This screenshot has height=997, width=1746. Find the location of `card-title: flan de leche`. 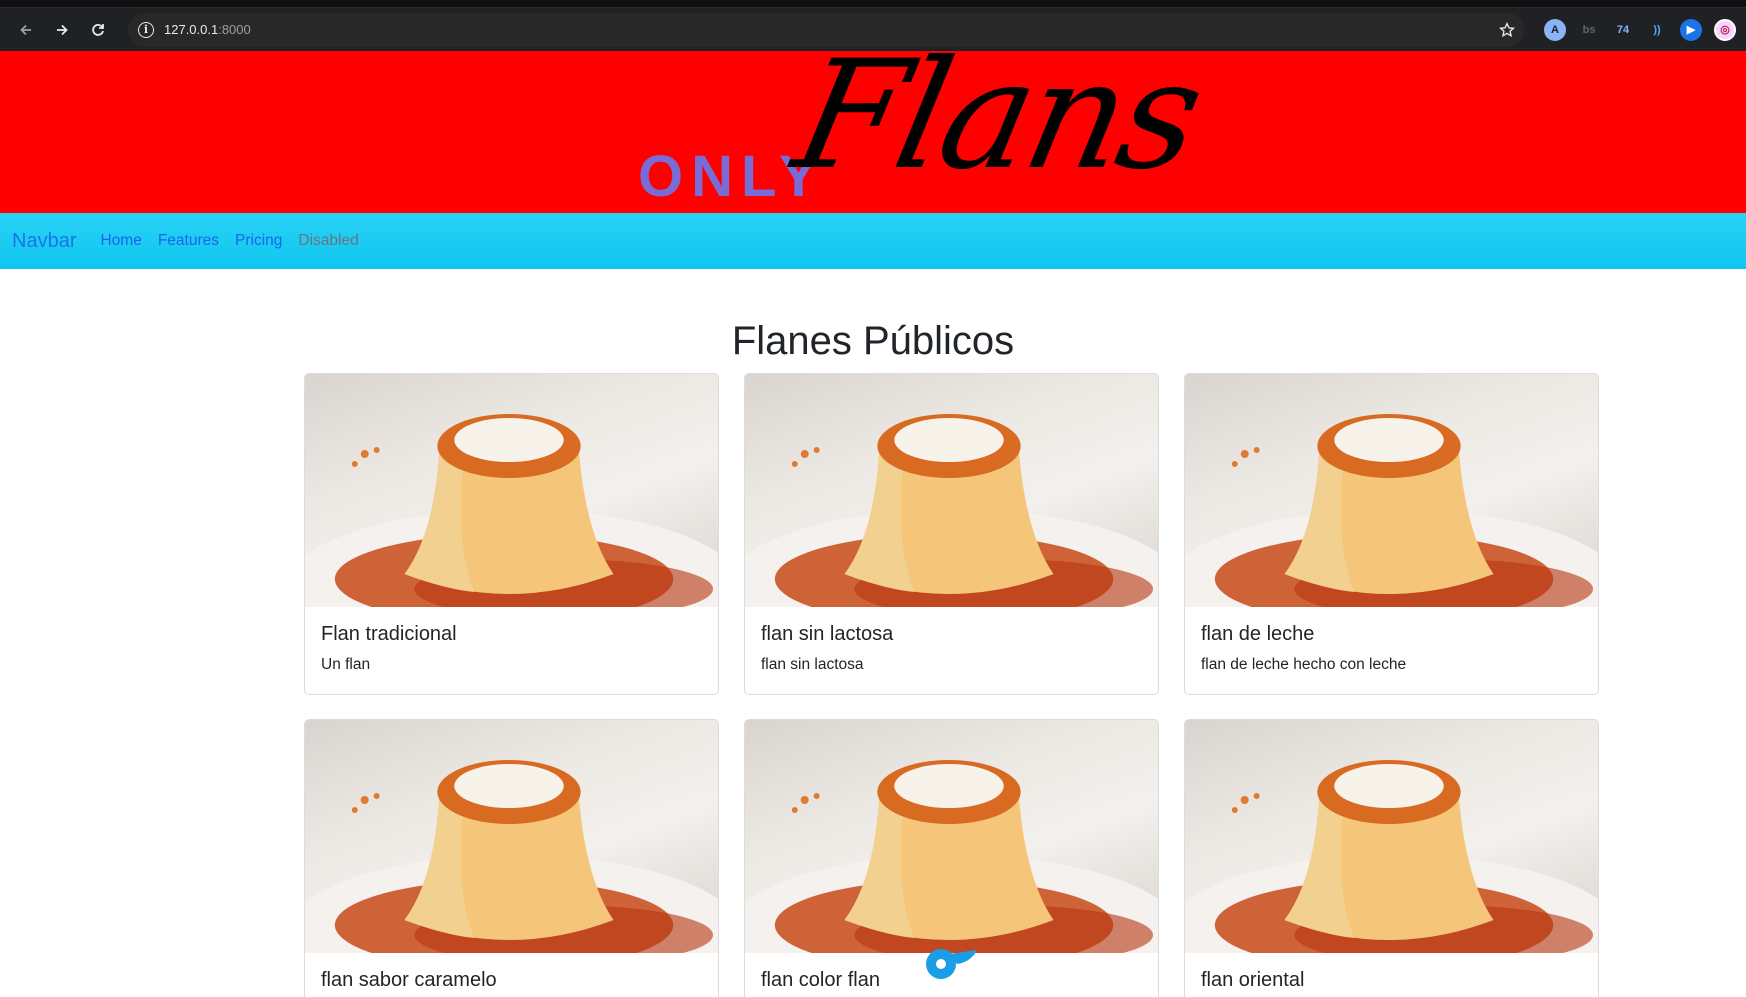

card-title: flan de leche is located at coordinates (1258, 634).